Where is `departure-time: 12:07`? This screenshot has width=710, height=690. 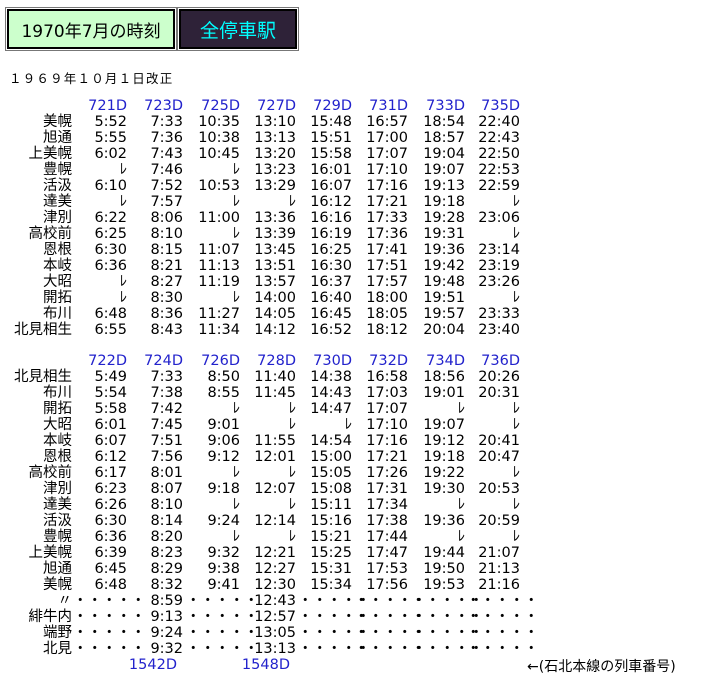
departure-time: 12:07 is located at coordinates (275, 489).